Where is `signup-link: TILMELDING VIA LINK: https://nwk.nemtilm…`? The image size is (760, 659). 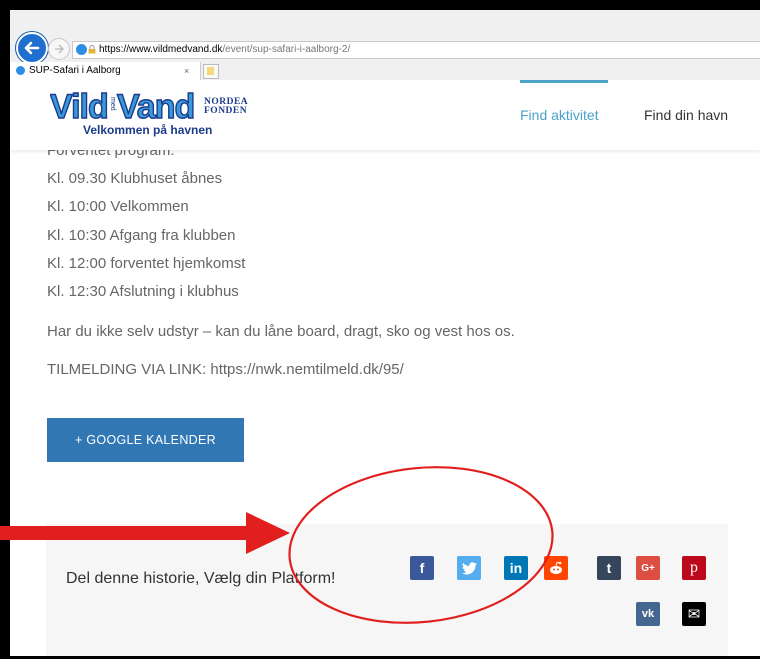 signup-link: TILMELDING VIA LINK: https://nwk.nemtilm… is located at coordinates (225, 369).